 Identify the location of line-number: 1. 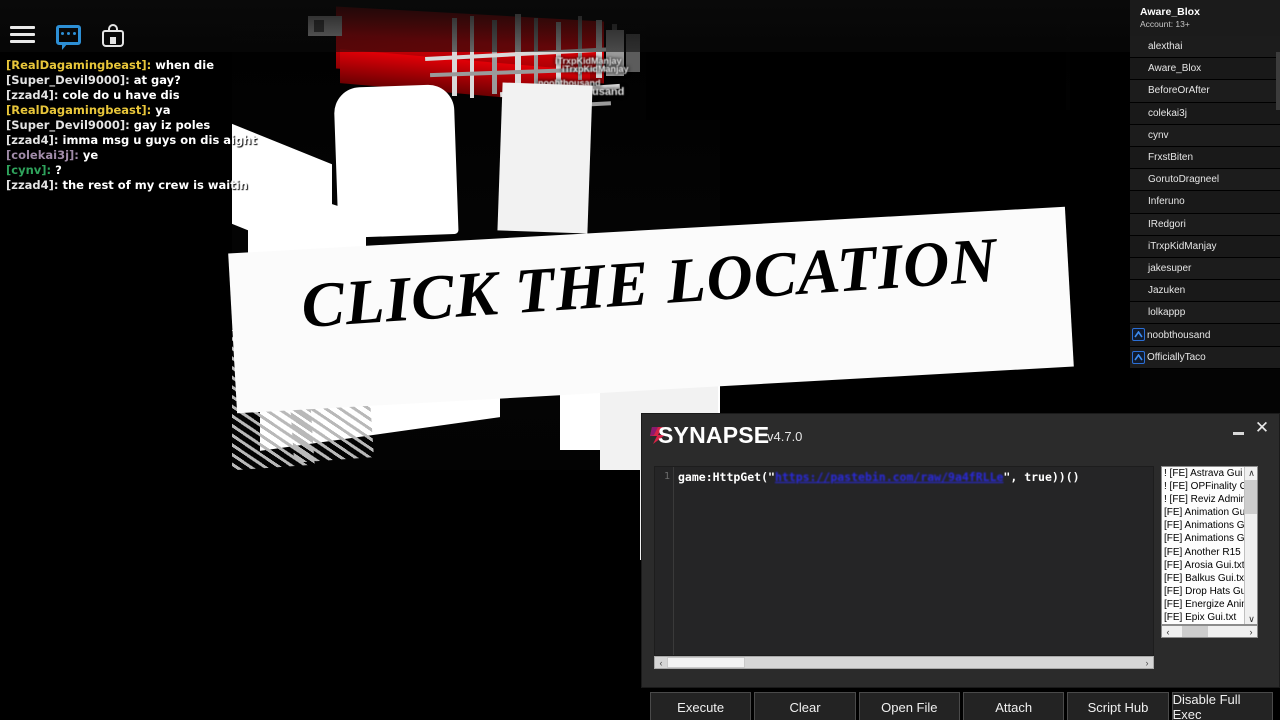
(666, 476).